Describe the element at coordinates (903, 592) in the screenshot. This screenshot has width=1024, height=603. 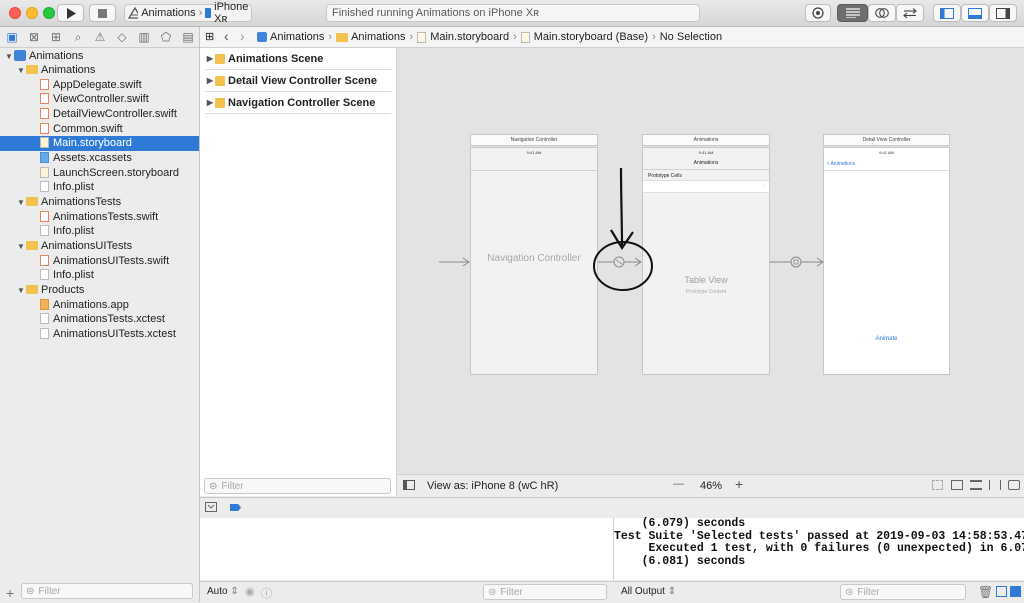
I see `console-filter-field: ⊜ Filter` at that location.